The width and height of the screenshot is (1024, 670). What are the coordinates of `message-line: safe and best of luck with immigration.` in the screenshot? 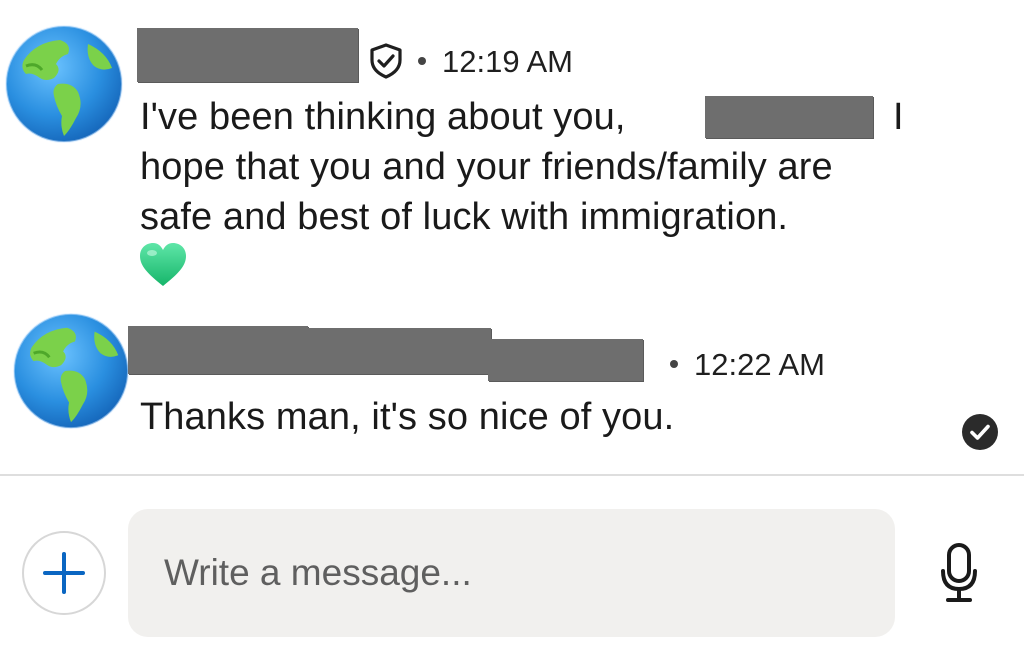 It's located at (464, 217).